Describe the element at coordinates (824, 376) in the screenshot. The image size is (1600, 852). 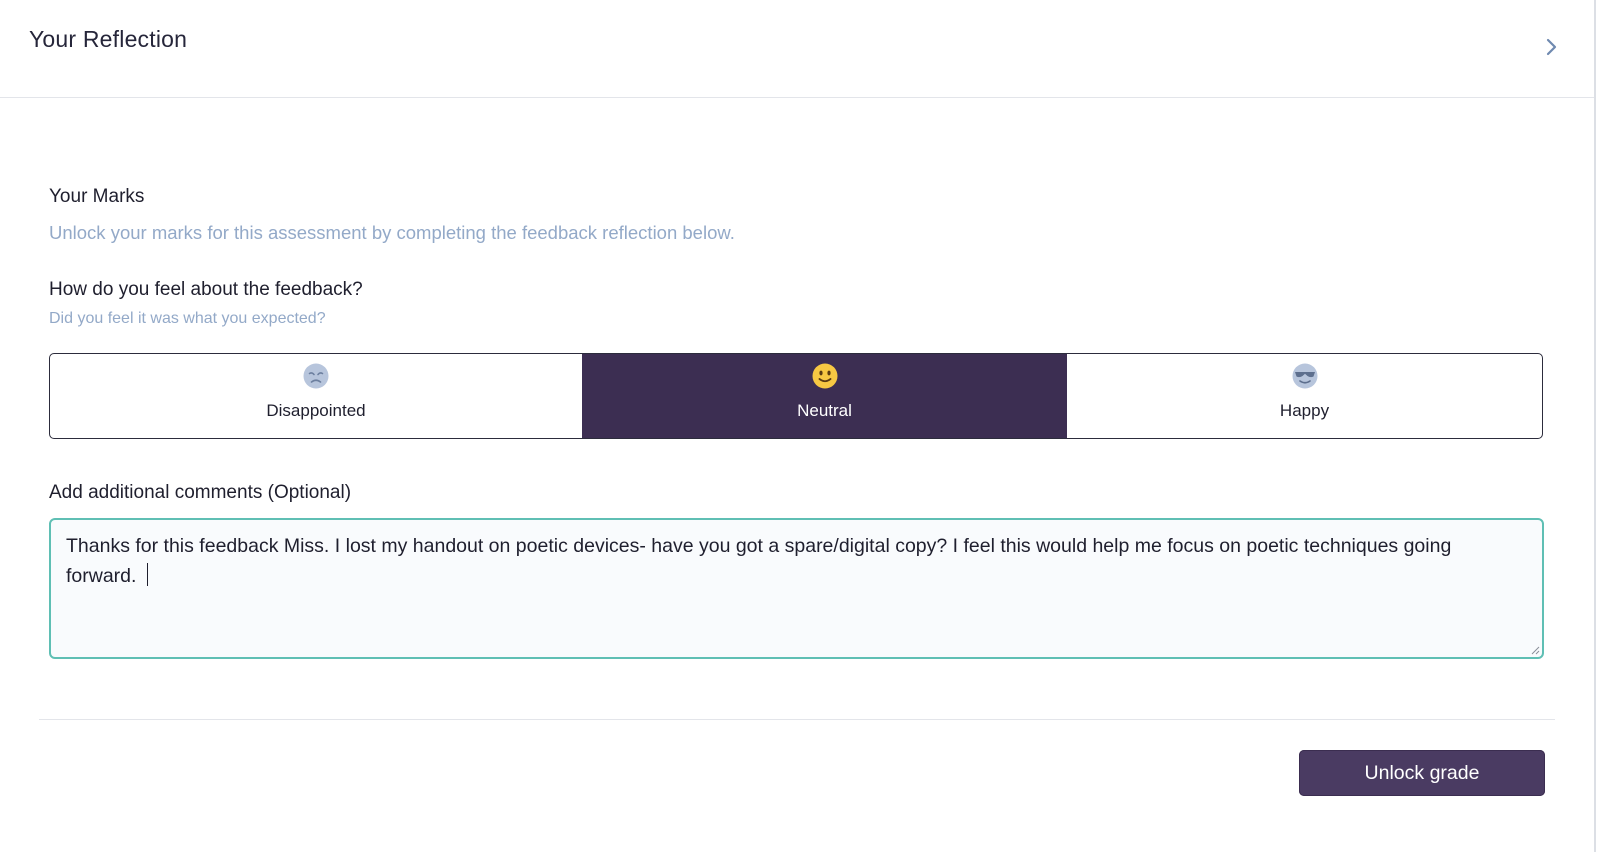
I see `slightly-smiling-face-icon` at that location.